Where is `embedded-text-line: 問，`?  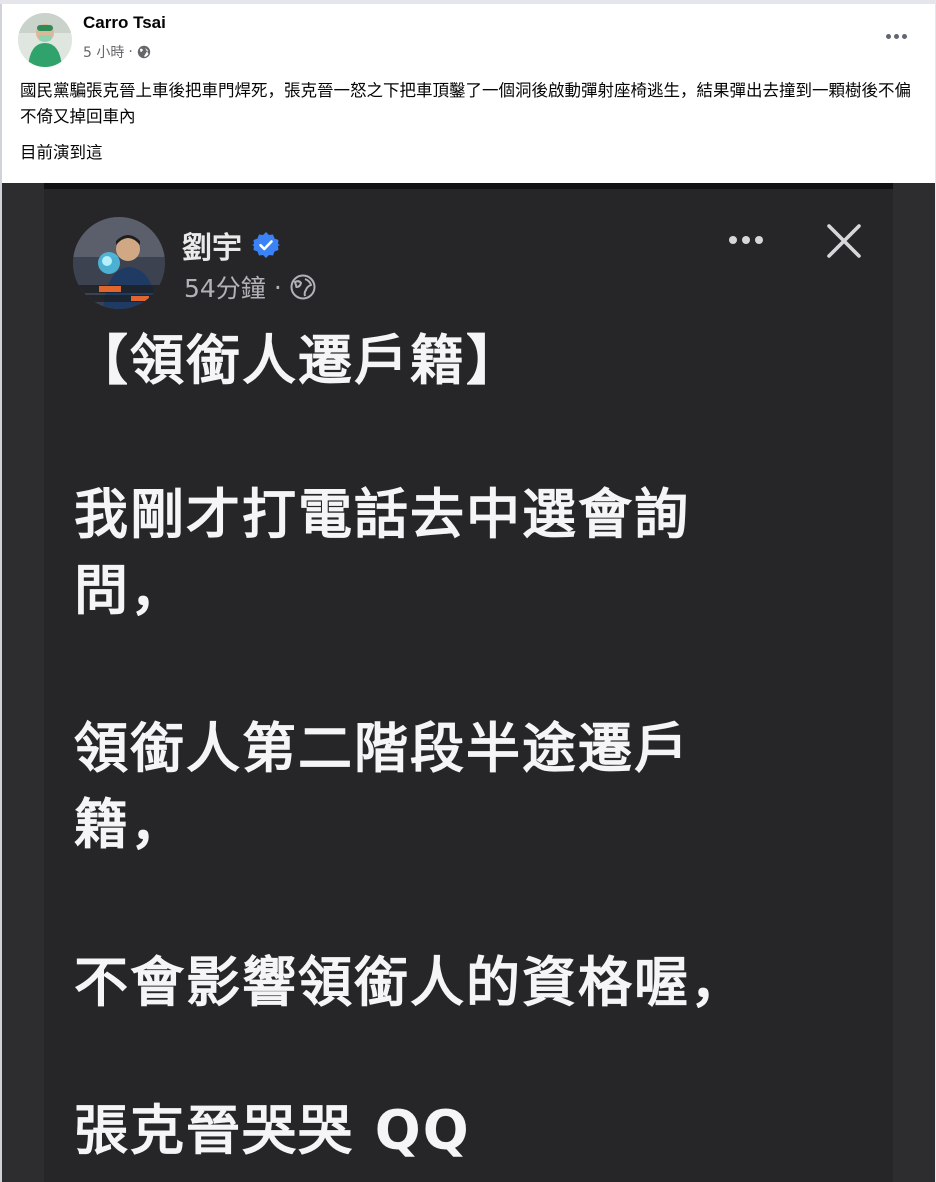 embedded-text-line: 問， is located at coordinates (130, 590).